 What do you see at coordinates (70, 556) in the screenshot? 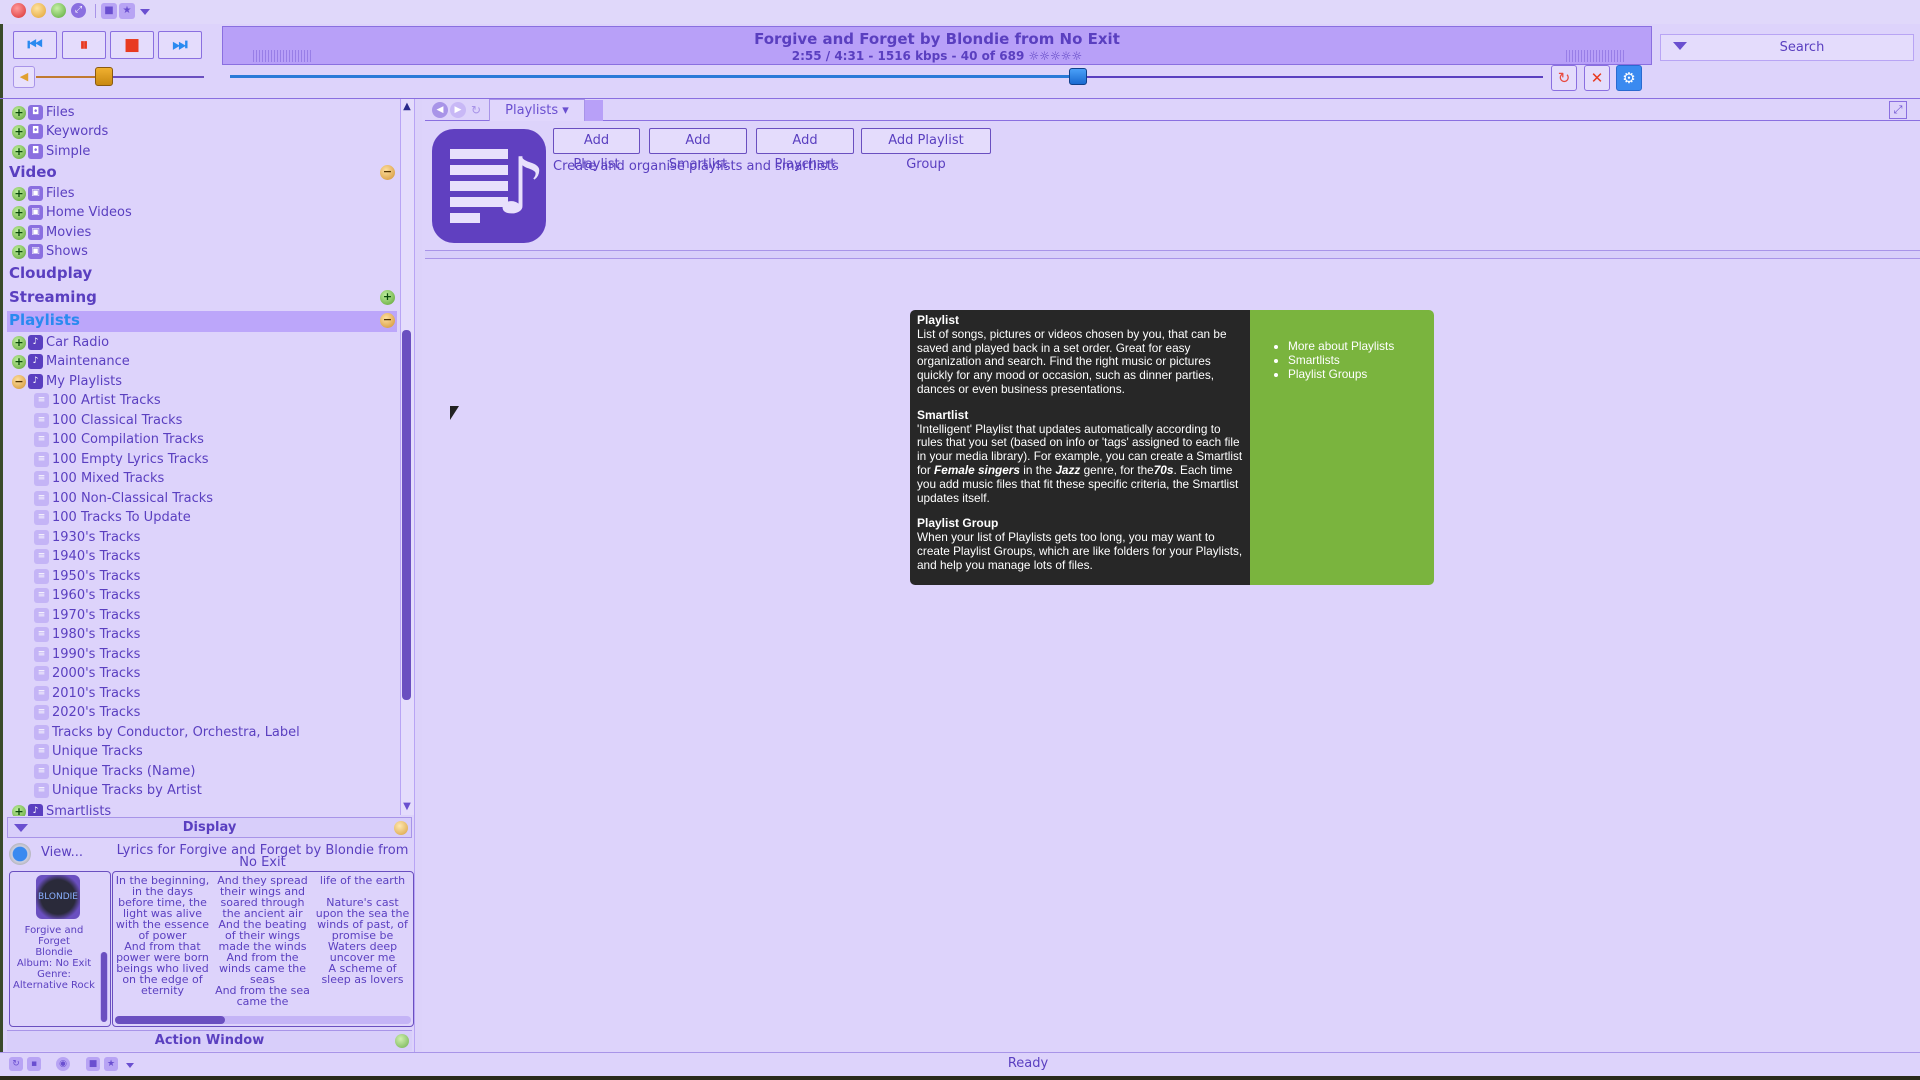
I see `playlist-item: ≡ 1940's Tracks` at bounding box center [70, 556].